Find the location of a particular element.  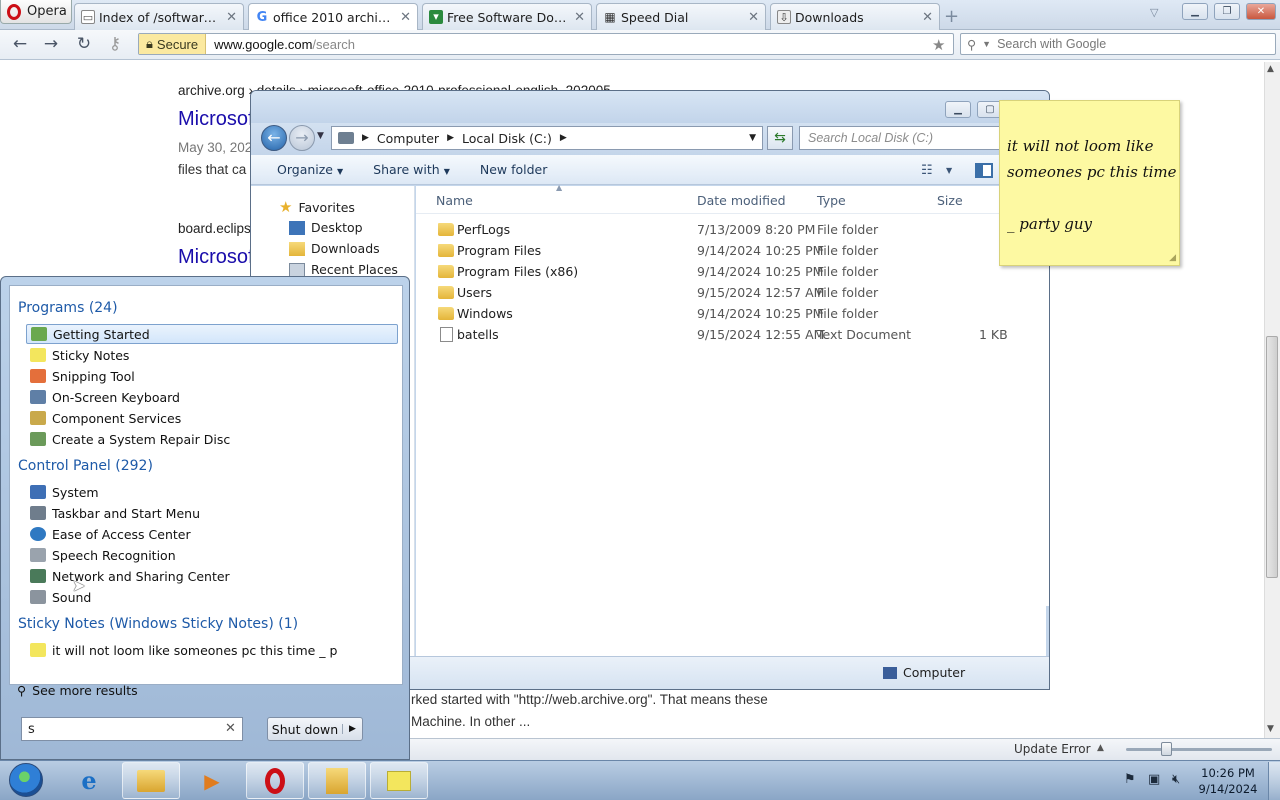

explorer-address-bar: ▶ Computer ▶ Local Disk (C:) ▶ ▼ is located at coordinates (547, 138).